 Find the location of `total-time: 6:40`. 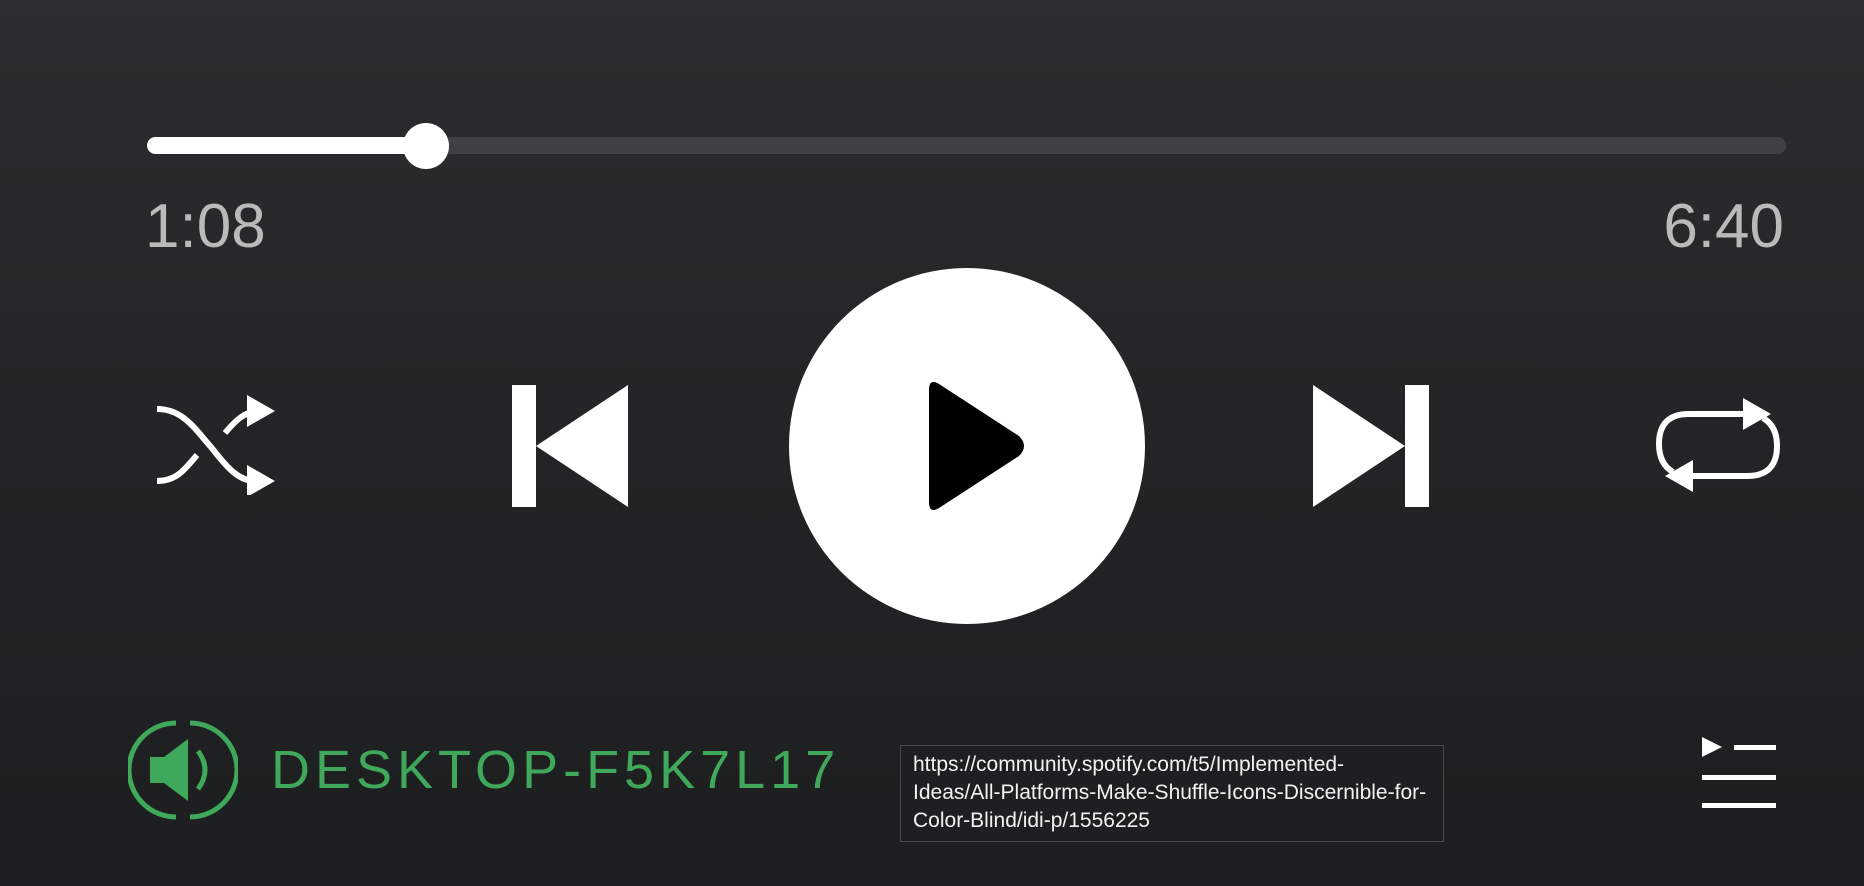

total-time: 6:40 is located at coordinates (1723, 226).